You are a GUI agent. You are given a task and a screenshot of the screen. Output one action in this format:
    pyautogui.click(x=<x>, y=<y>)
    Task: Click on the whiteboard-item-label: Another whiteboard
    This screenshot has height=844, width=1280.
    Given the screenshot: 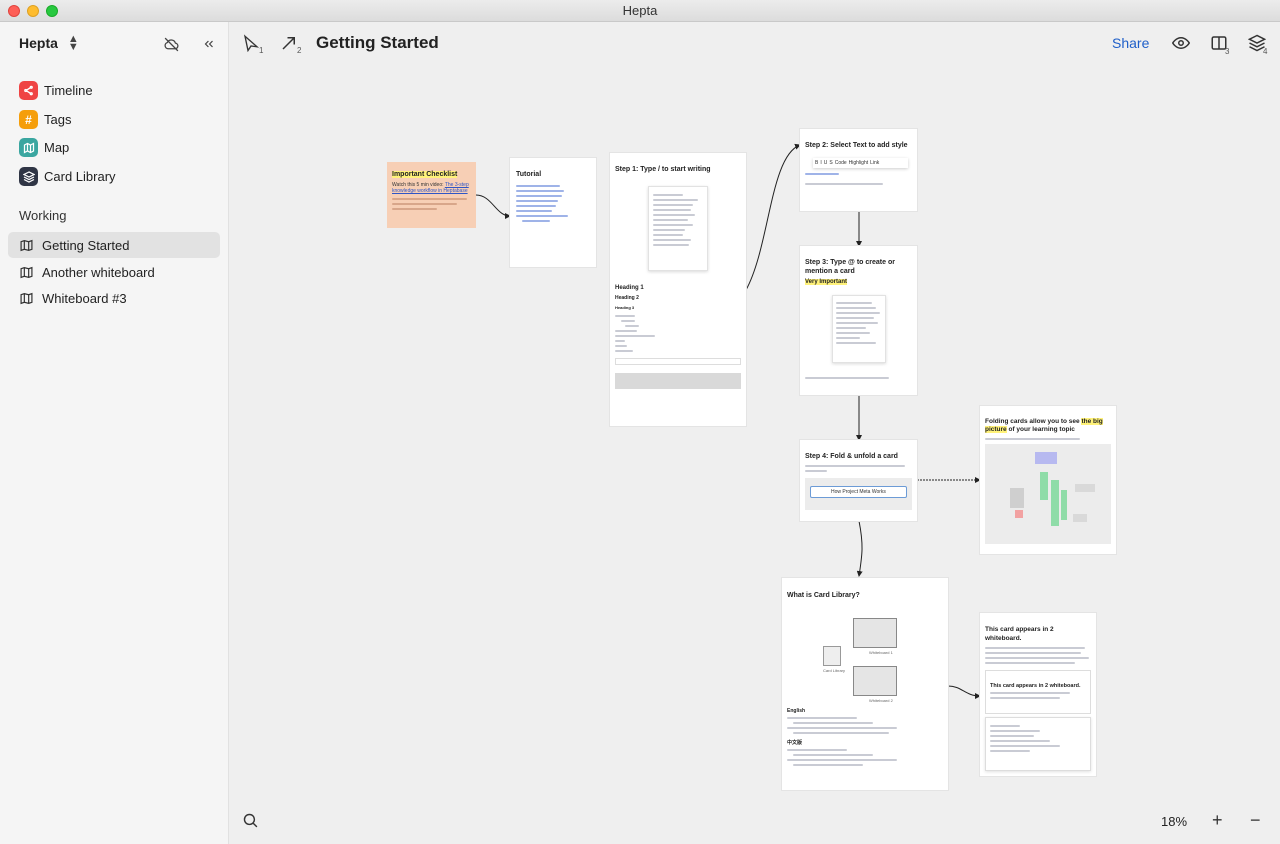 What is the action you would take?
    pyautogui.click(x=98, y=272)
    